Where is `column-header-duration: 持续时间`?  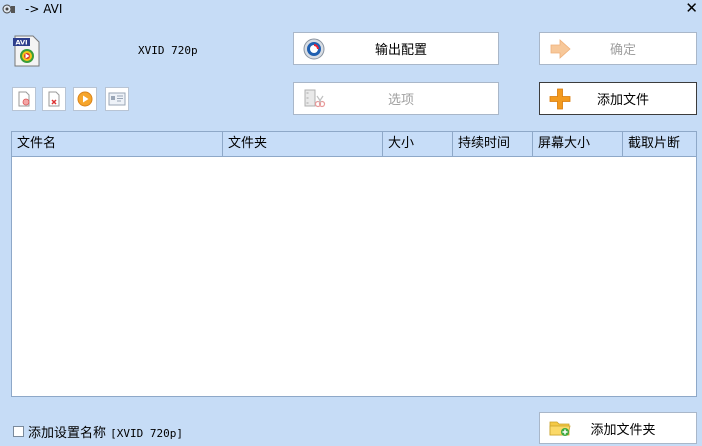
column-header-duration: 持续时间 is located at coordinates (493, 144).